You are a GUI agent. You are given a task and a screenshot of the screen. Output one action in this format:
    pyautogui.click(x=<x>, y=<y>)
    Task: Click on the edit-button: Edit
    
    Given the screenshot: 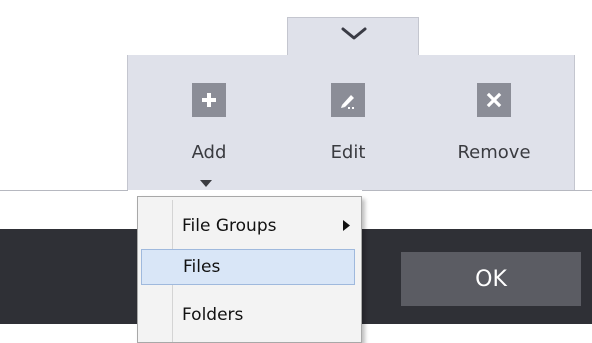 What is the action you would take?
    pyautogui.click(x=348, y=123)
    